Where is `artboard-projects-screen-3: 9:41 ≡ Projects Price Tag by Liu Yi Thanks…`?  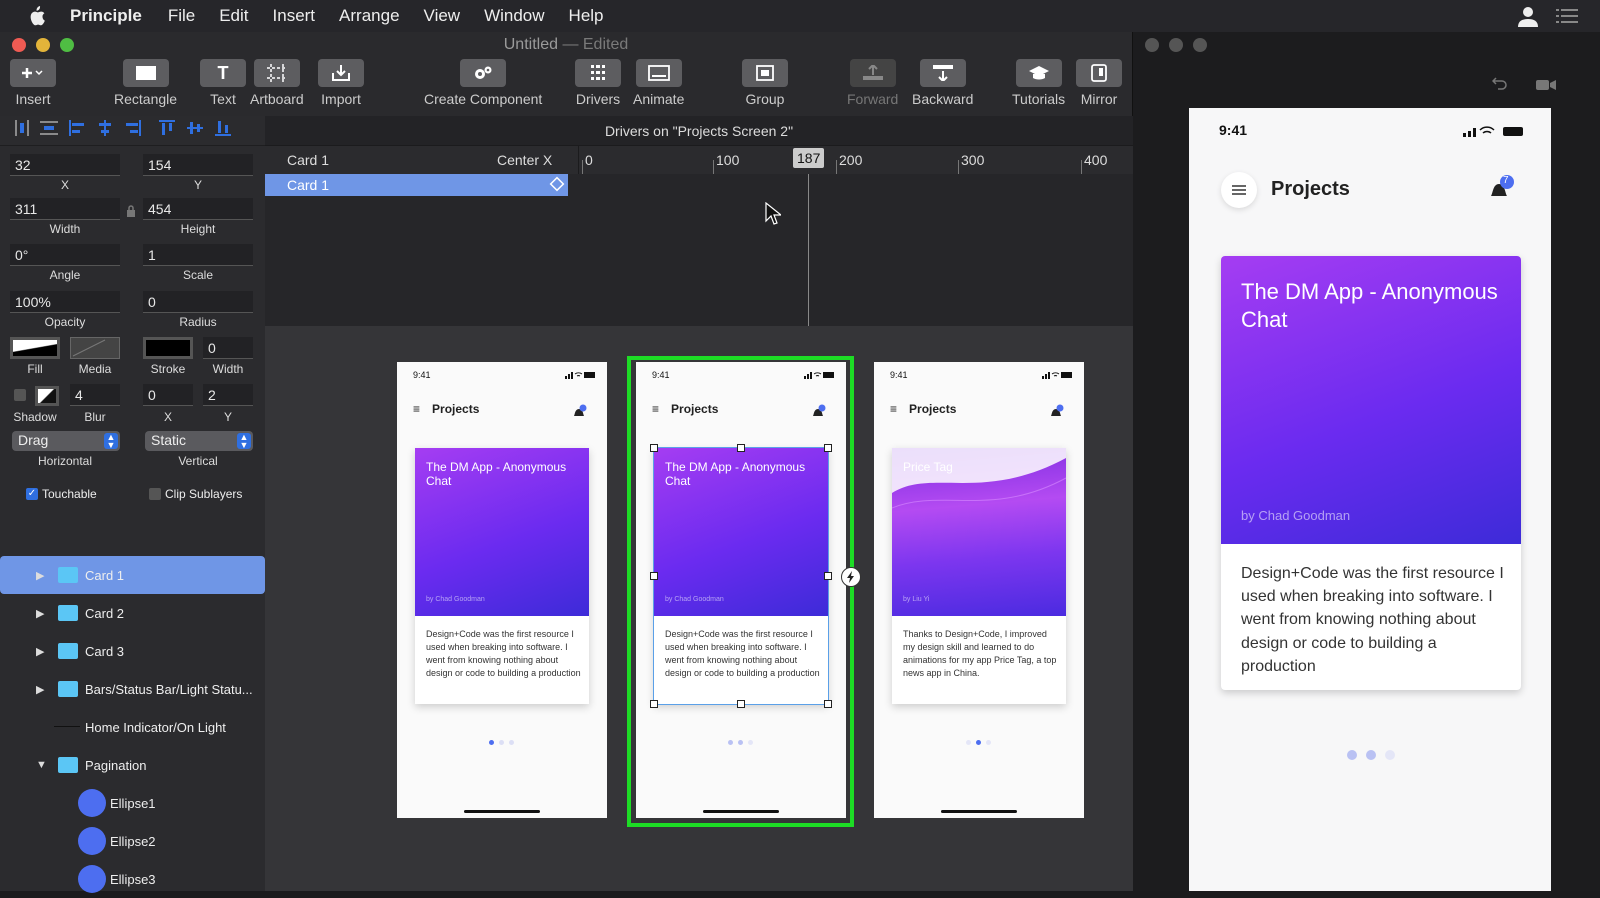 artboard-projects-screen-3: 9:41 ≡ Projects Price Tag by Liu Yi Thanks… is located at coordinates (979, 590).